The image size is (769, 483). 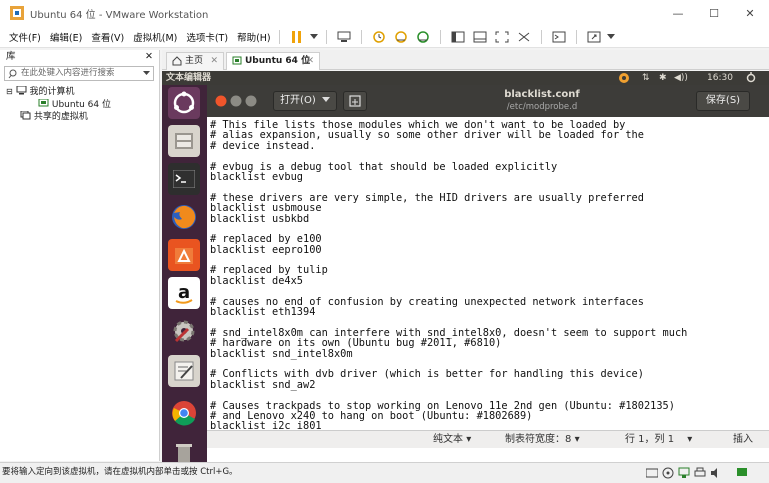 I want to click on console-icon, so click(x=559, y=37).